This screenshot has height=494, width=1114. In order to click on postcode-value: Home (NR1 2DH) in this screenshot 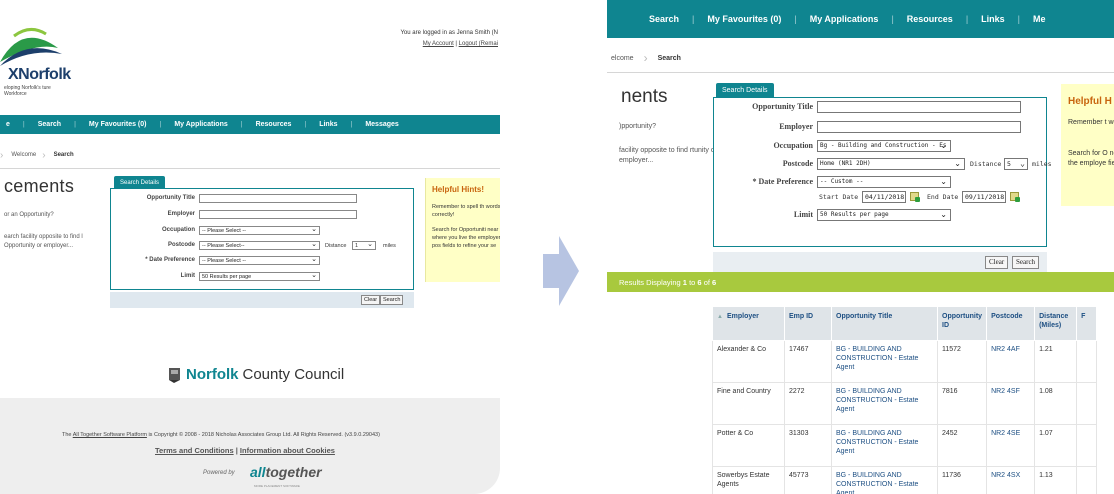, I will do `click(845, 163)`.